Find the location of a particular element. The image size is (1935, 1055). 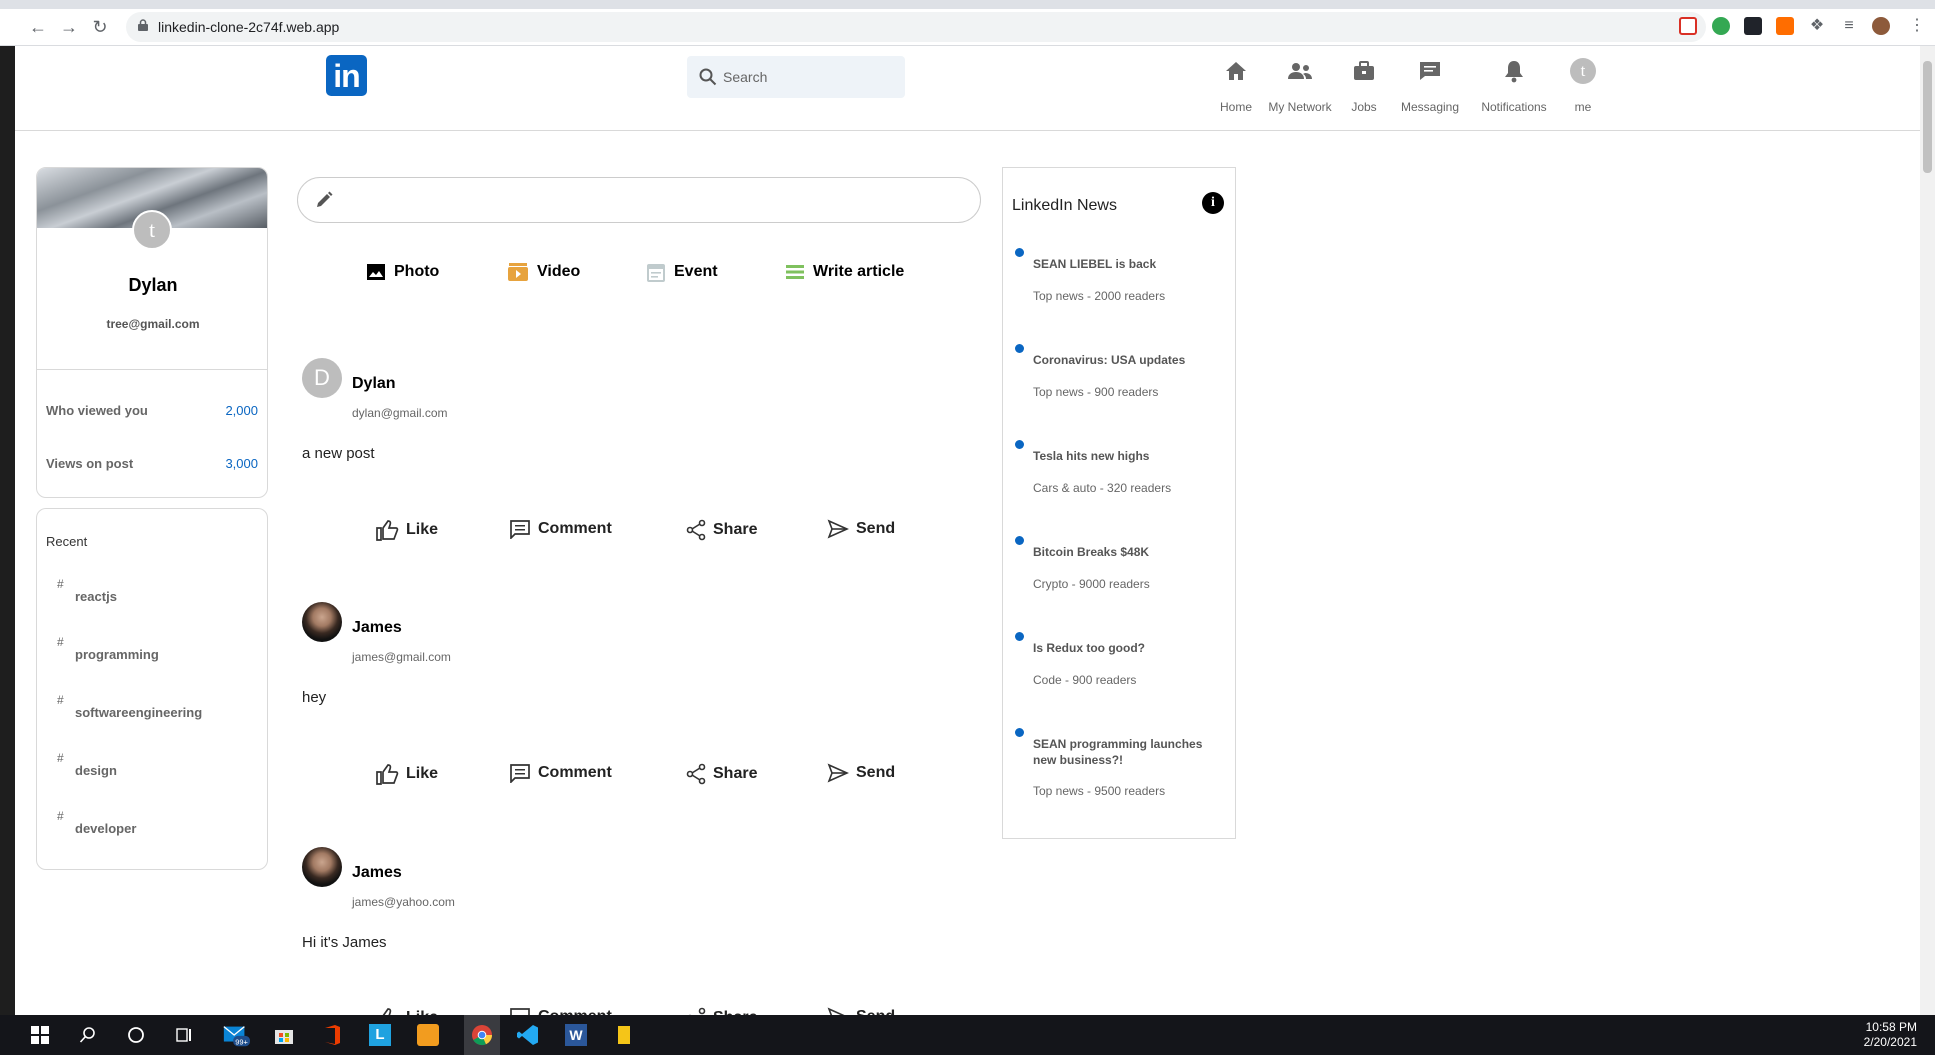

news-subtitle: Top news - 2000 readers is located at coordinates (1099, 296).